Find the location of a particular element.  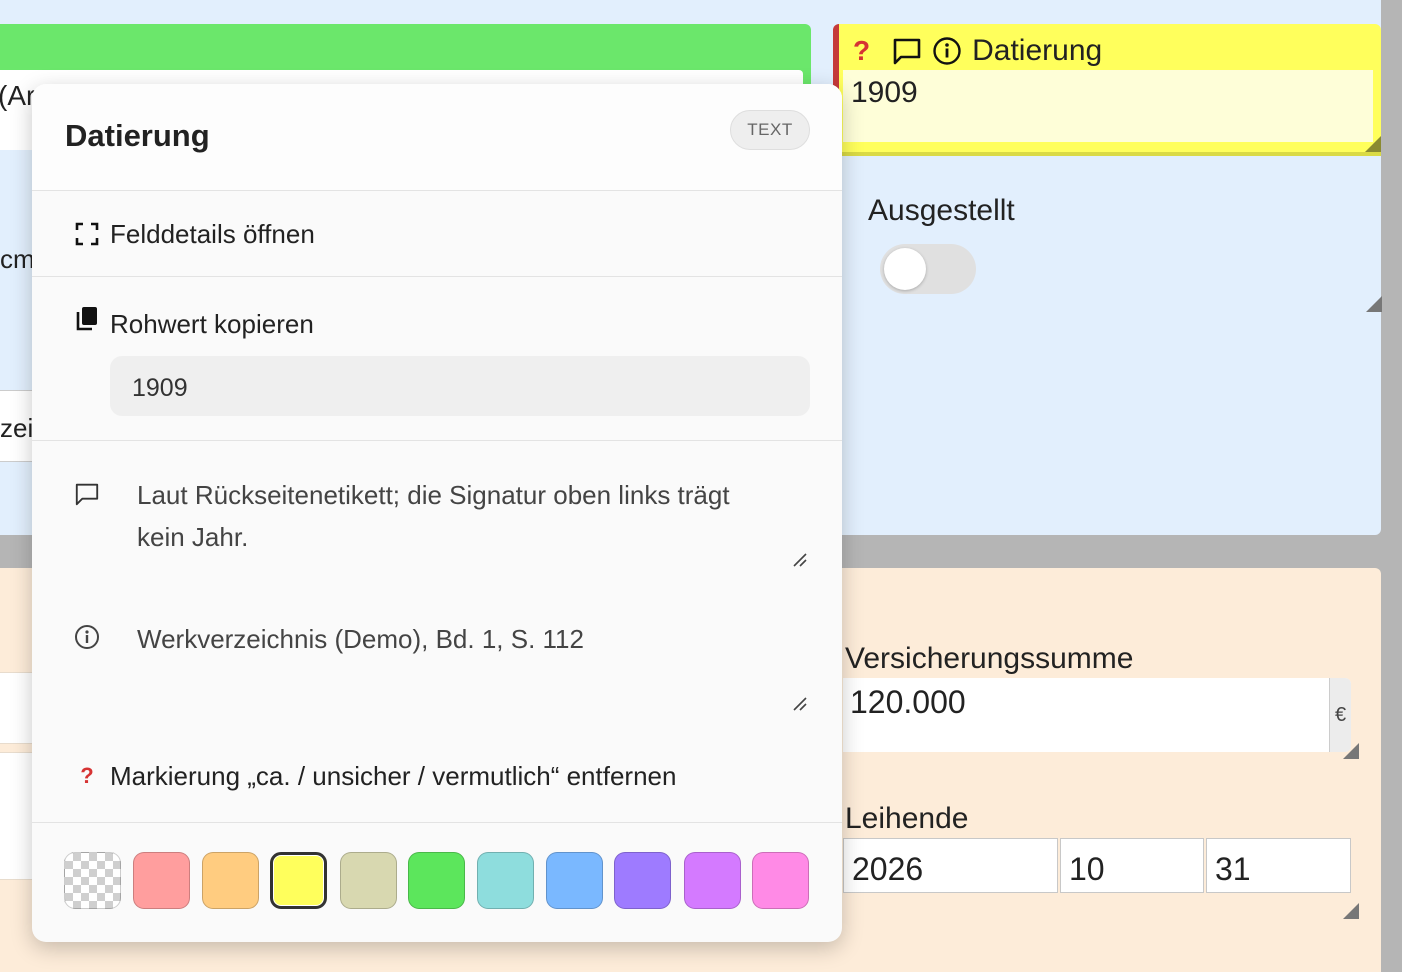

leihende-label: Leihende is located at coordinates (907, 818).